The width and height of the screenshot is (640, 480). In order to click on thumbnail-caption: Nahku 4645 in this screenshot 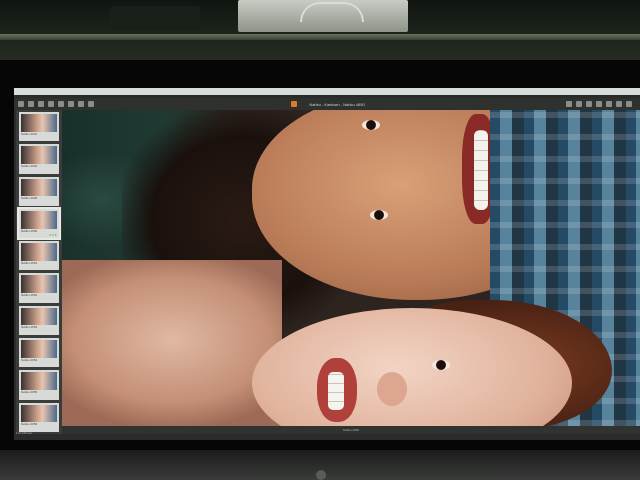, I will do `click(29, 198)`.